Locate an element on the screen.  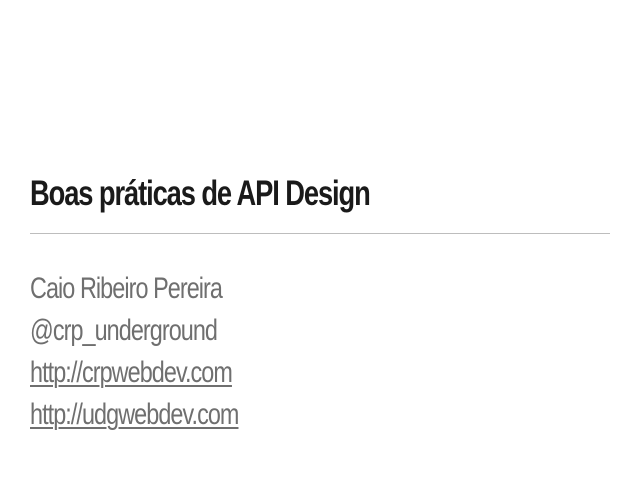
link-item: http://crpwebdev.com is located at coordinates (134, 373).